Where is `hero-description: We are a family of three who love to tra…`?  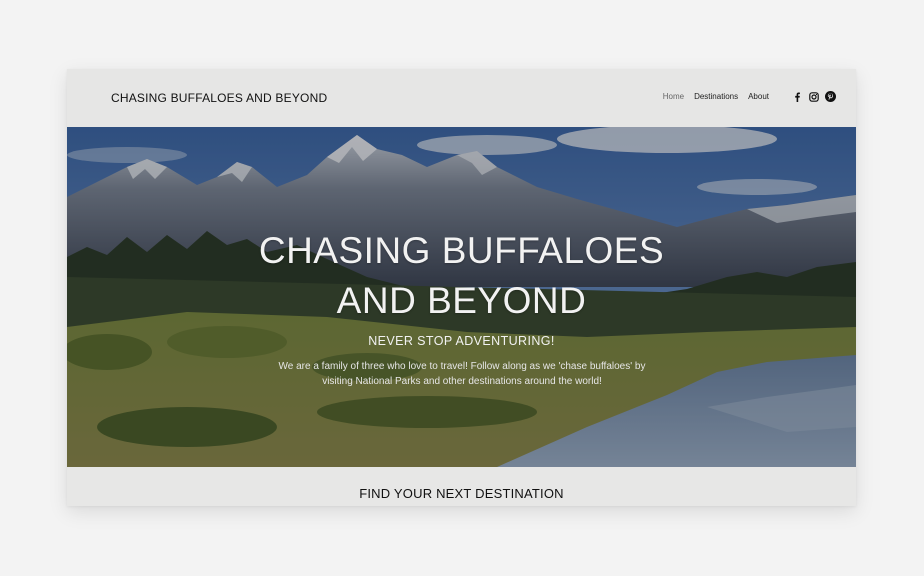
hero-description: We are a family of three who love to tra… is located at coordinates (462, 374).